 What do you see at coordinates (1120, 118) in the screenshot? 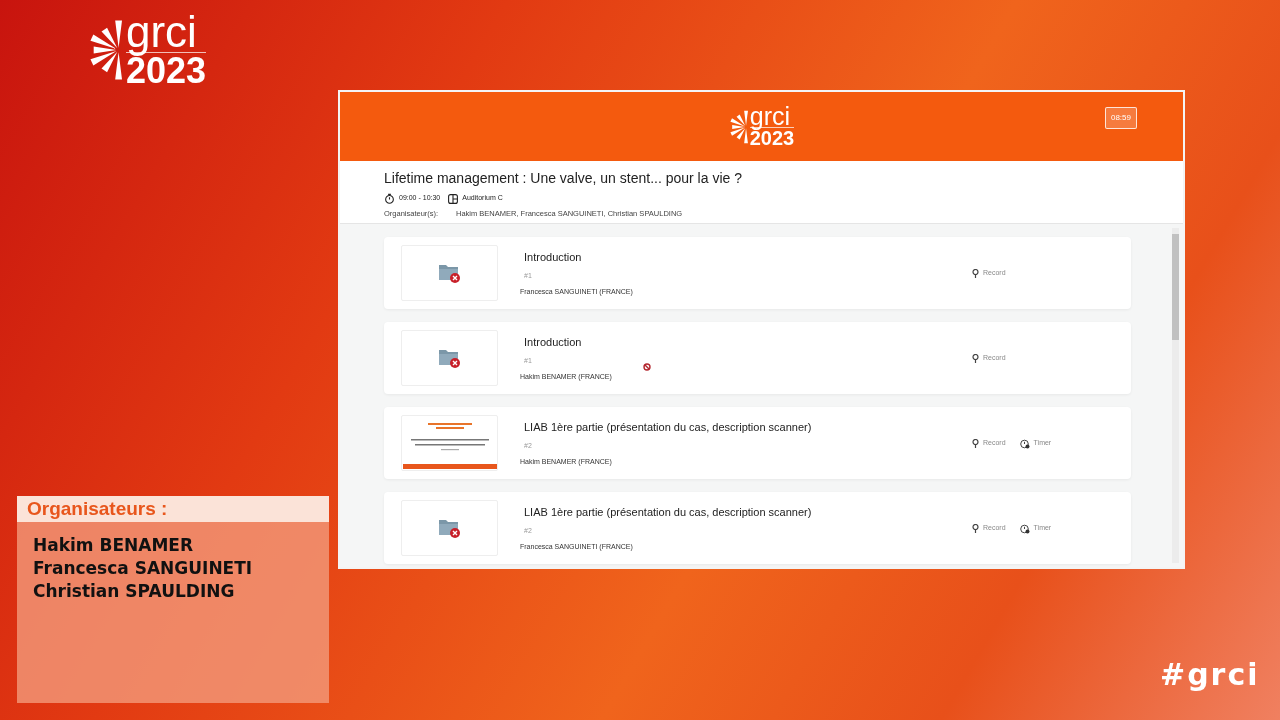
I see `clock-badge: 08:59` at bounding box center [1120, 118].